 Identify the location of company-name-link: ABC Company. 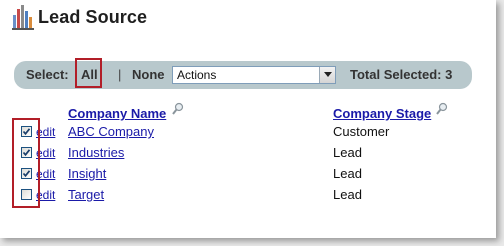
(111, 131).